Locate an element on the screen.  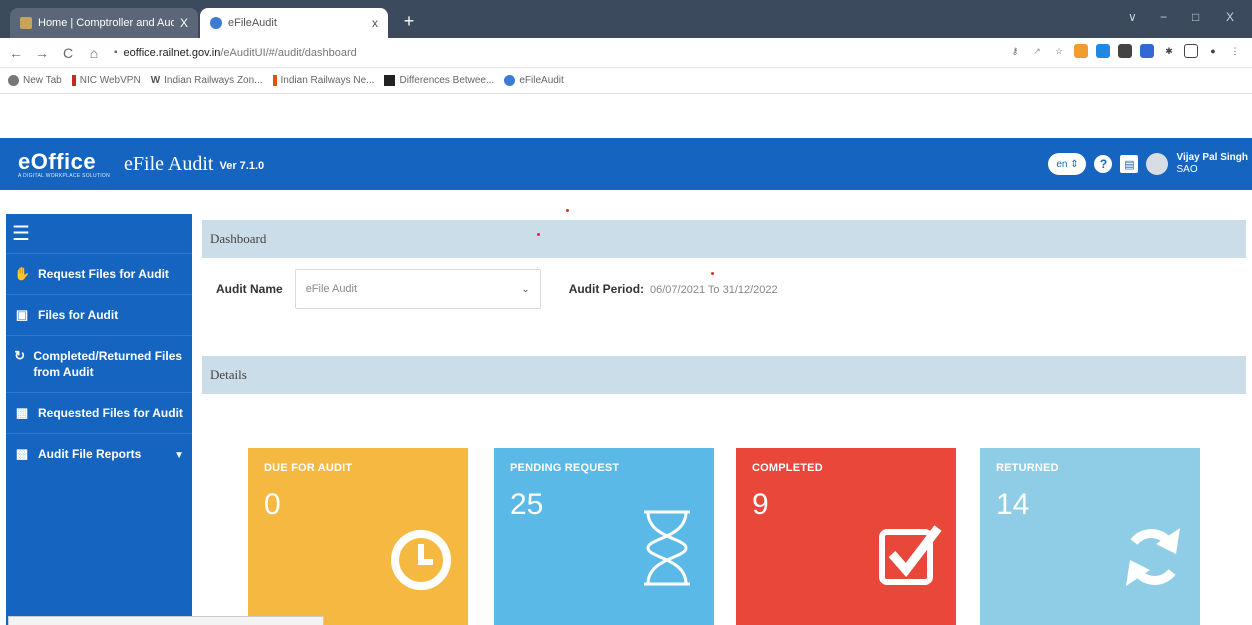
key-icon: ⚷ is located at coordinates (1015, 51).